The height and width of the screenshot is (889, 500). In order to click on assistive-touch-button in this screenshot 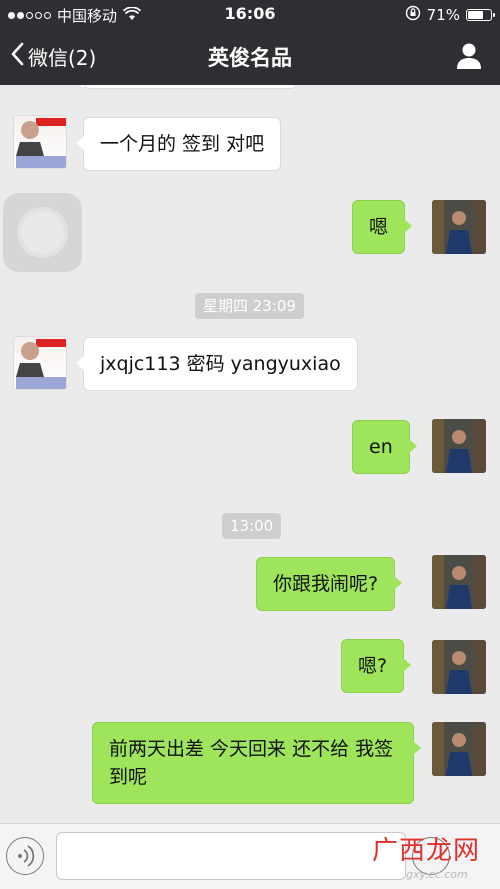, I will do `click(42, 232)`.